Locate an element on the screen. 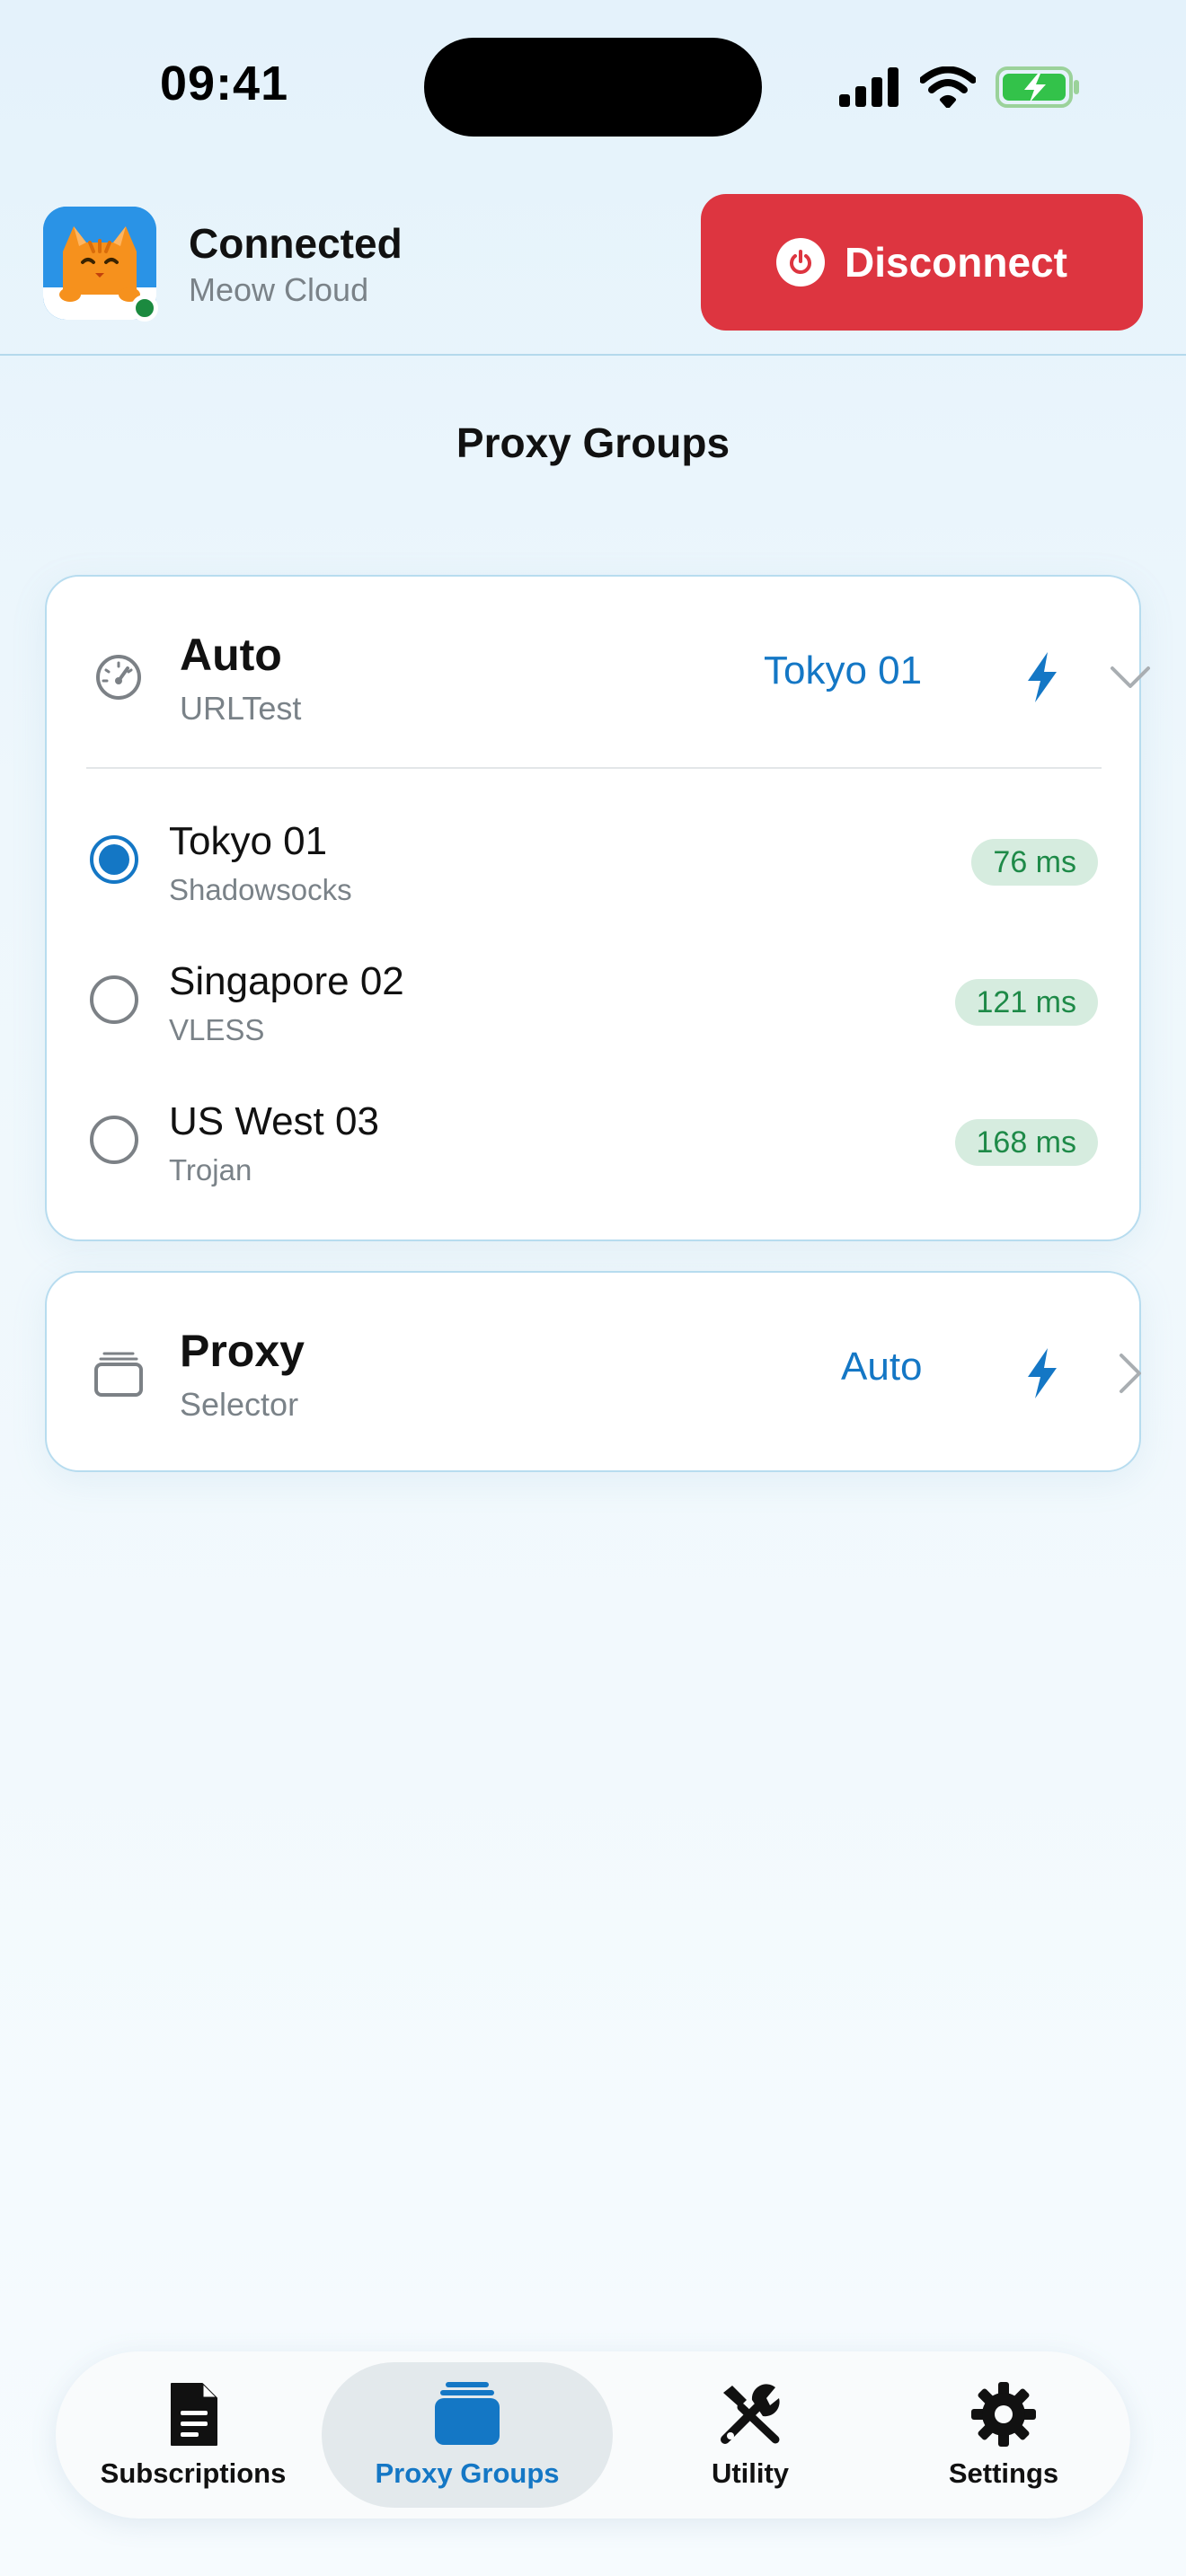 This screenshot has height=2576, width=1186. document-icon is located at coordinates (194, 2414).